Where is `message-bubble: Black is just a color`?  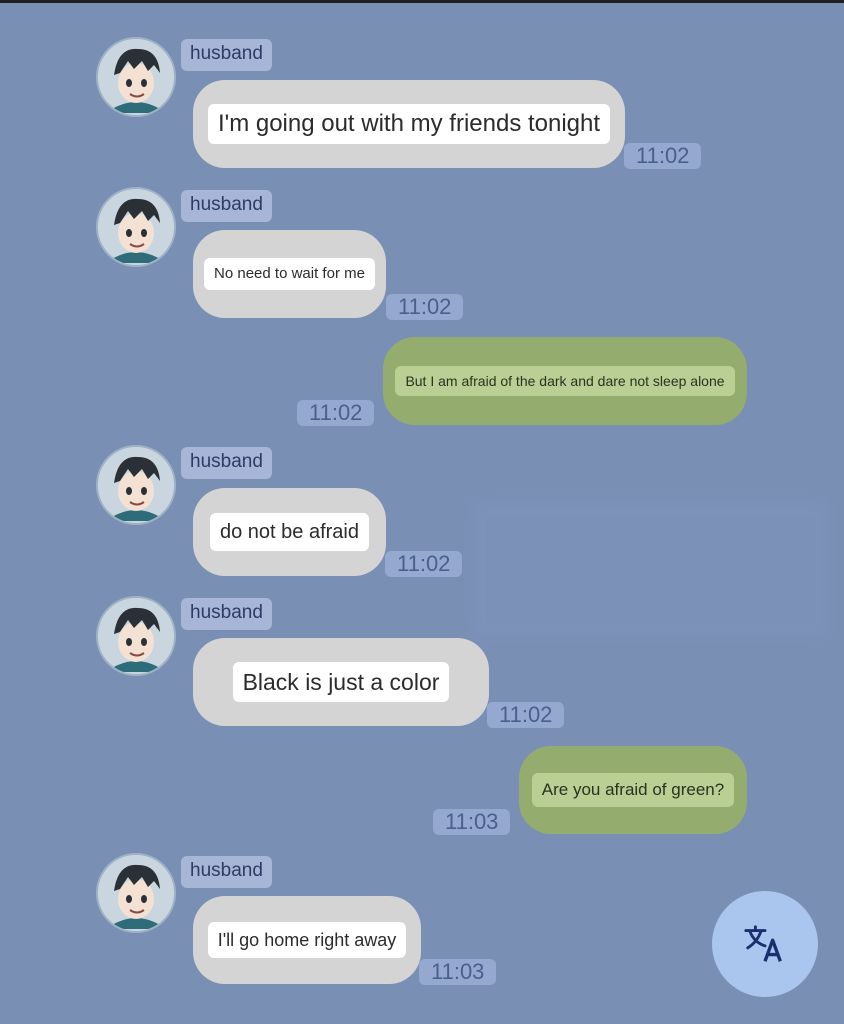
message-bubble: Black is just a color is located at coordinates (341, 682).